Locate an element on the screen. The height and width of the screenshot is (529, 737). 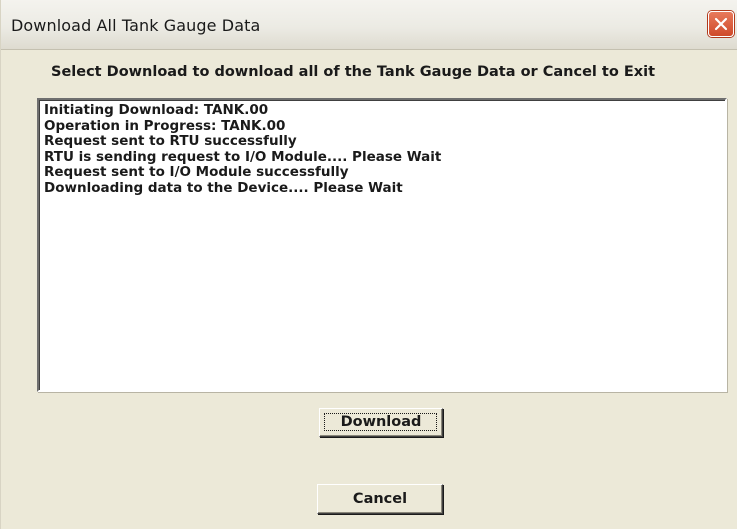
window-title: Download All Tank Gauge Data is located at coordinates (136, 25).